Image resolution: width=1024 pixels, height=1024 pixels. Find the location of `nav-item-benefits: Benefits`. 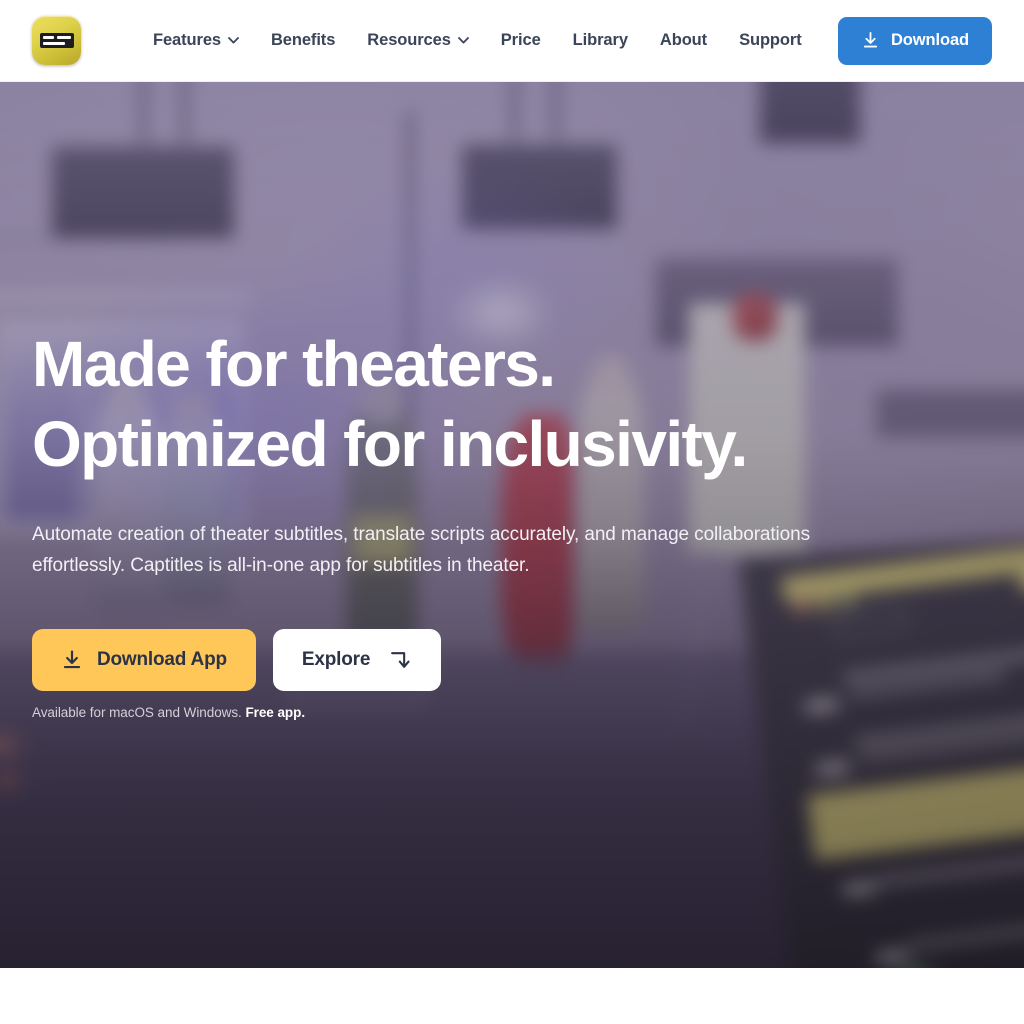

nav-item-benefits: Benefits is located at coordinates (303, 40).